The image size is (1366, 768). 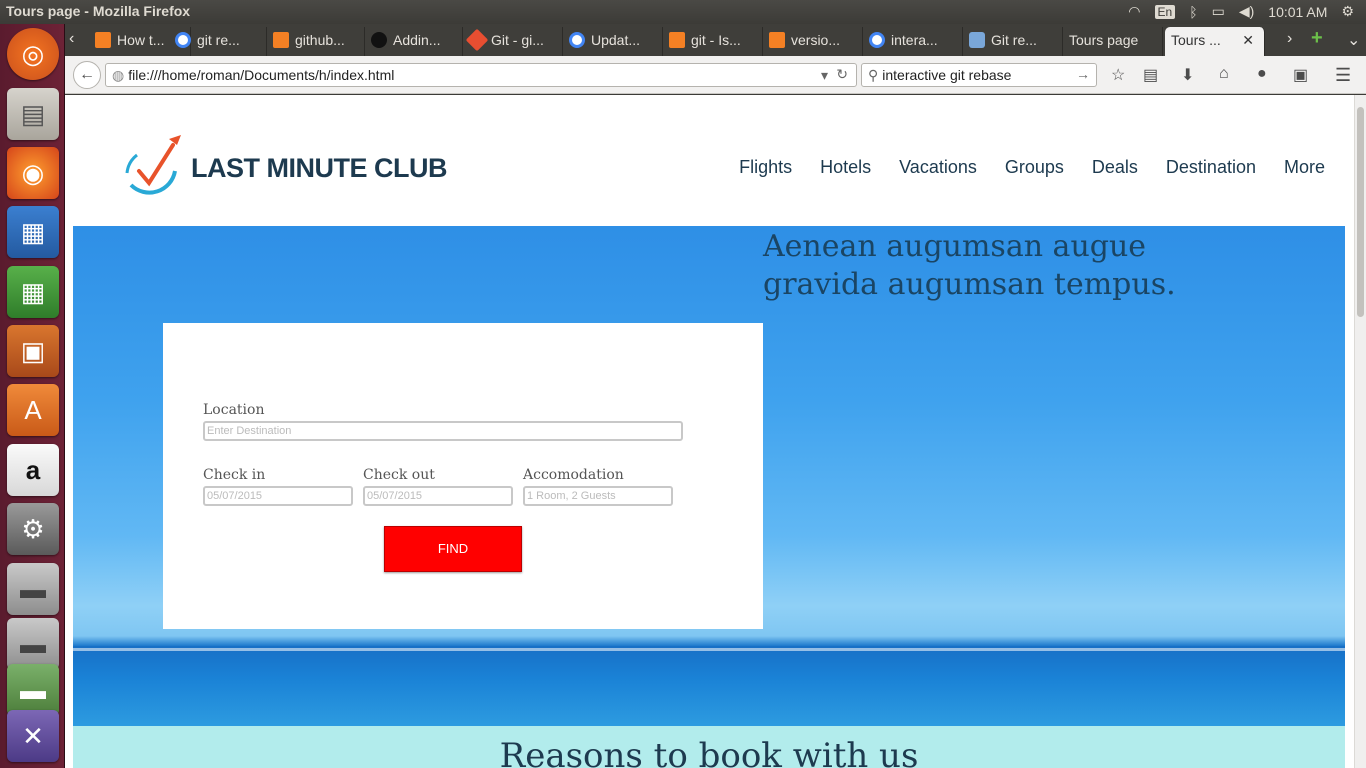 I want to click on downloads-arrow-icon: ⬇, so click(x=1187, y=75).